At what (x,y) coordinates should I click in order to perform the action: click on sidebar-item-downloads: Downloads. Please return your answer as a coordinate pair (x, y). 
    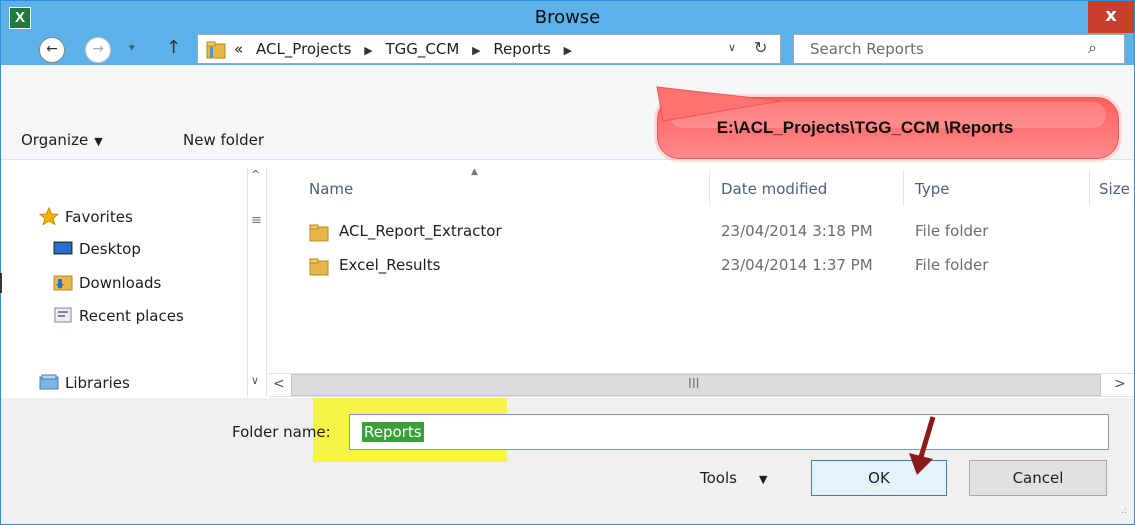
    Looking at the image, I should click on (107, 282).